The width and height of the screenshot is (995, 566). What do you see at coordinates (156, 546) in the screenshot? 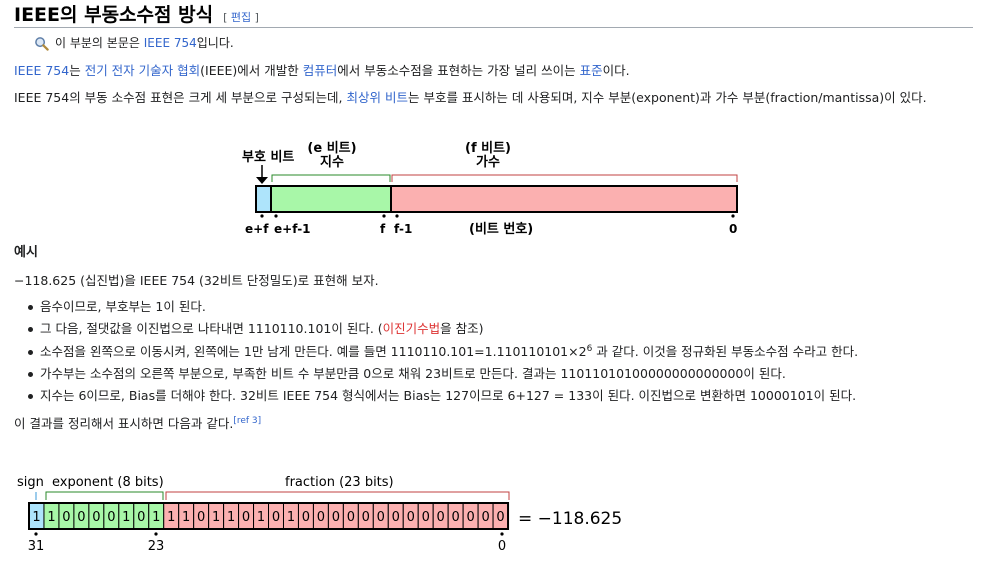
I see `tick-label-23: 23` at bounding box center [156, 546].